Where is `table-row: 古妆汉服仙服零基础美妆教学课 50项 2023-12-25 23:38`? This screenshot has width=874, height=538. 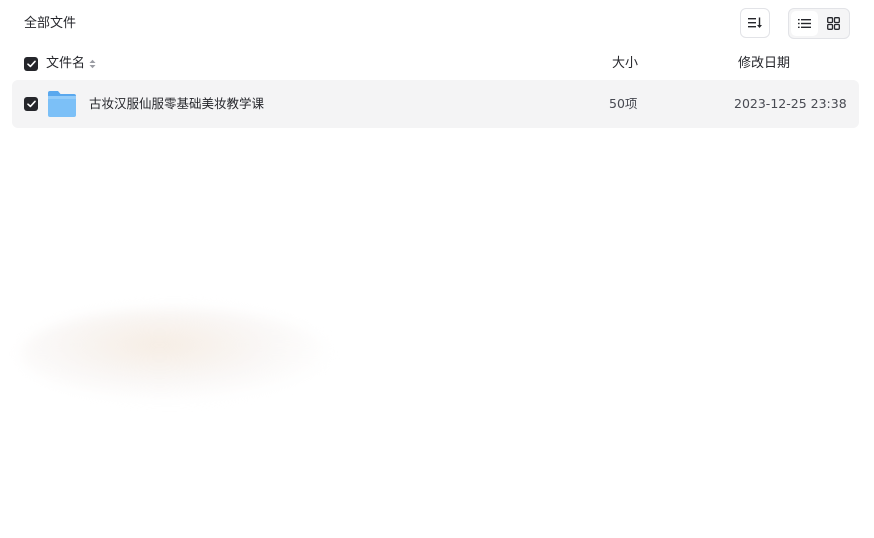
table-row: 古妆汉服仙服零基础美妆教学课 50项 2023-12-25 23:38 is located at coordinates (435, 104).